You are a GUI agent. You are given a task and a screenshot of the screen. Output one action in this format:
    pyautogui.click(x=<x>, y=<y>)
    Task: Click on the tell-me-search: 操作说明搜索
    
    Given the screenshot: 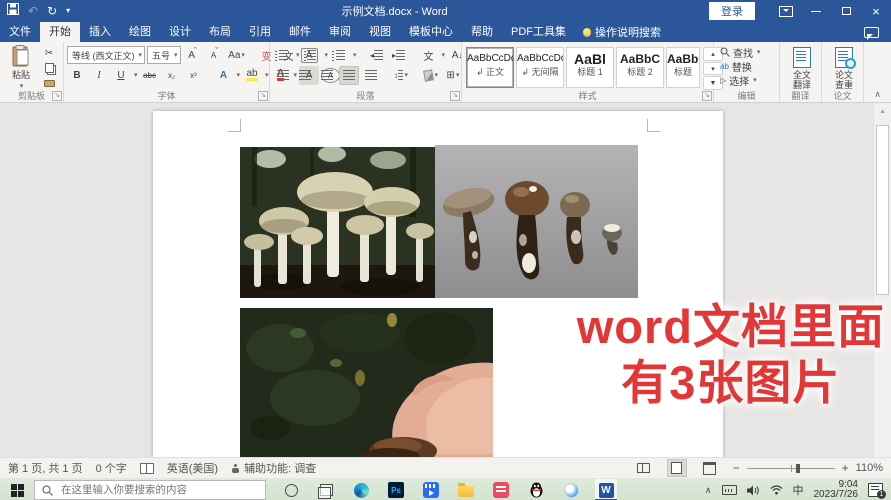 What is the action you would take?
    pyautogui.click(x=622, y=32)
    